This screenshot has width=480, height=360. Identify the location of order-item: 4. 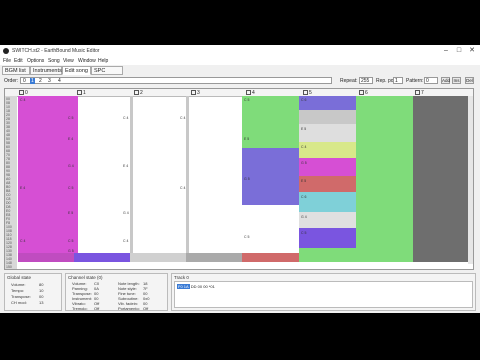
(59, 81).